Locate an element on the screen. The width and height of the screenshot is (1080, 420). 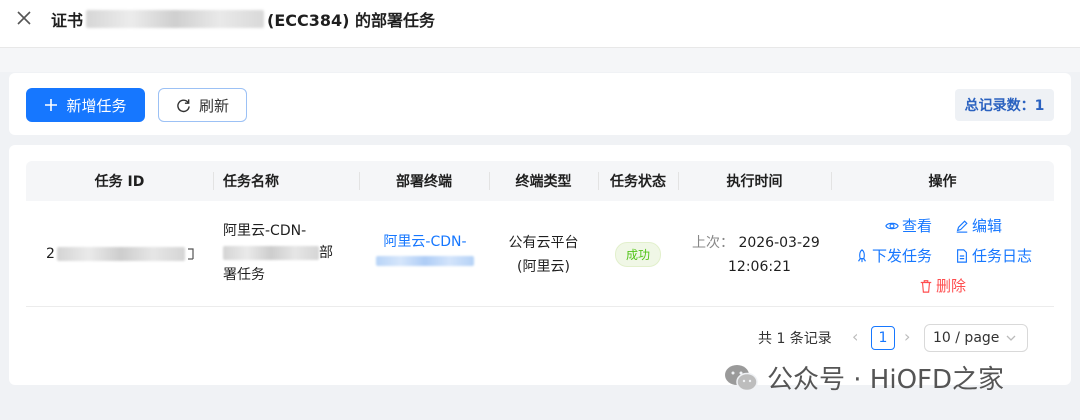
trash-icon is located at coordinates (926, 286).